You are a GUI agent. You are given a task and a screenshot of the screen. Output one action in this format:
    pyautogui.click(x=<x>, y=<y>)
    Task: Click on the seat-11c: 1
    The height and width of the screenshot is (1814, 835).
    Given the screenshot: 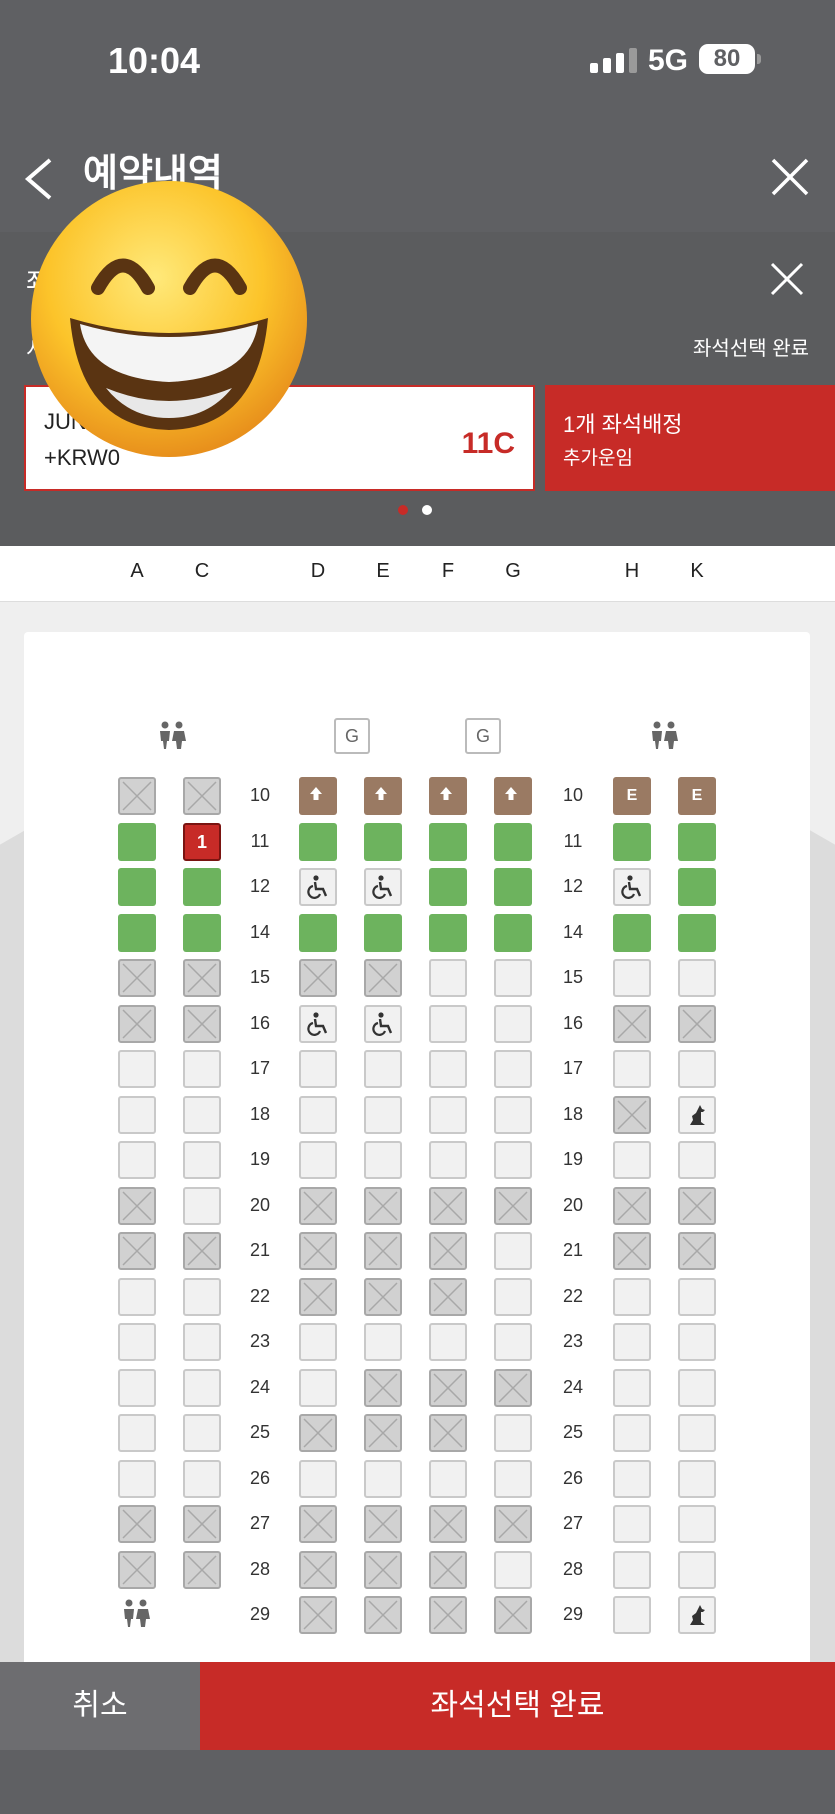 What is the action you would take?
    pyautogui.click(x=202, y=841)
    